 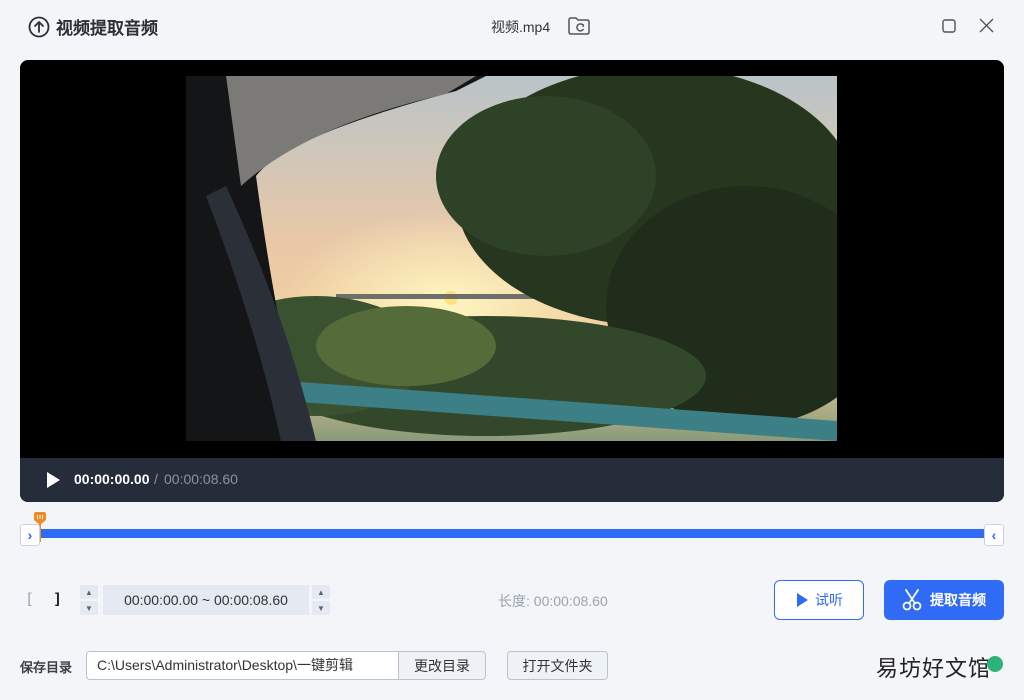 What do you see at coordinates (321, 600) in the screenshot?
I see `end-time-stepper: ▲ ▼` at bounding box center [321, 600].